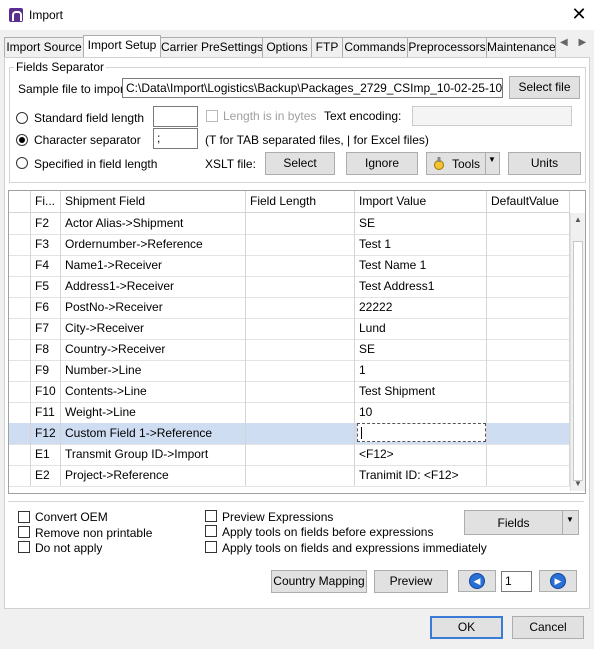  I want to click on specified-field-length-radio, so click(22, 163).